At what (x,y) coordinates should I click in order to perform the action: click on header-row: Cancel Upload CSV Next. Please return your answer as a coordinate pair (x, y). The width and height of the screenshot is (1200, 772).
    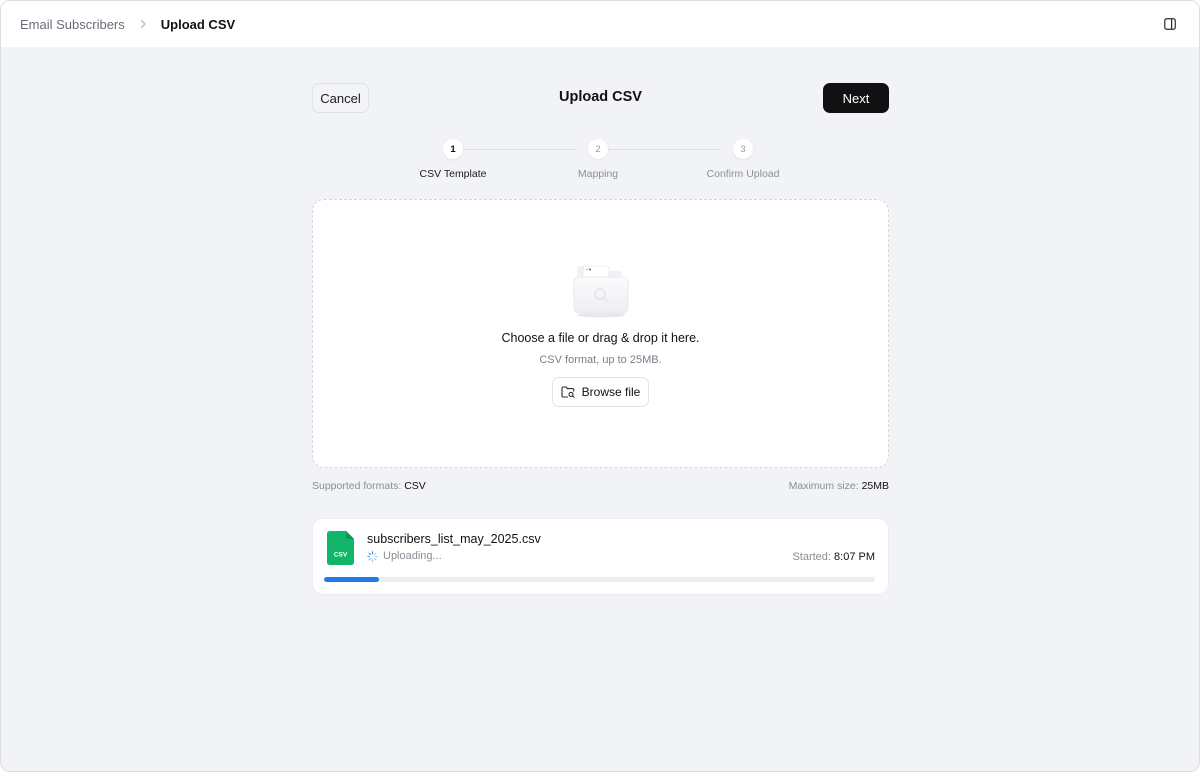
    Looking at the image, I should click on (600, 98).